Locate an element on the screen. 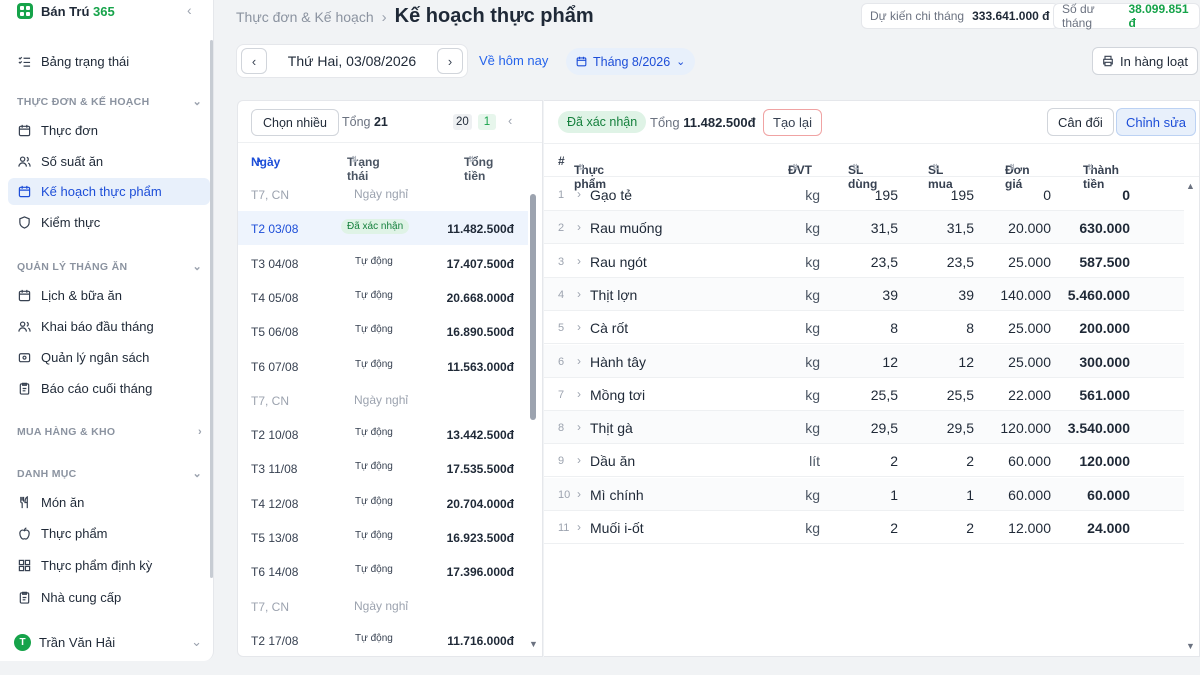 This screenshot has height=675, width=1200. select-many-button: Chọn nhiều is located at coordinates (295, 122).